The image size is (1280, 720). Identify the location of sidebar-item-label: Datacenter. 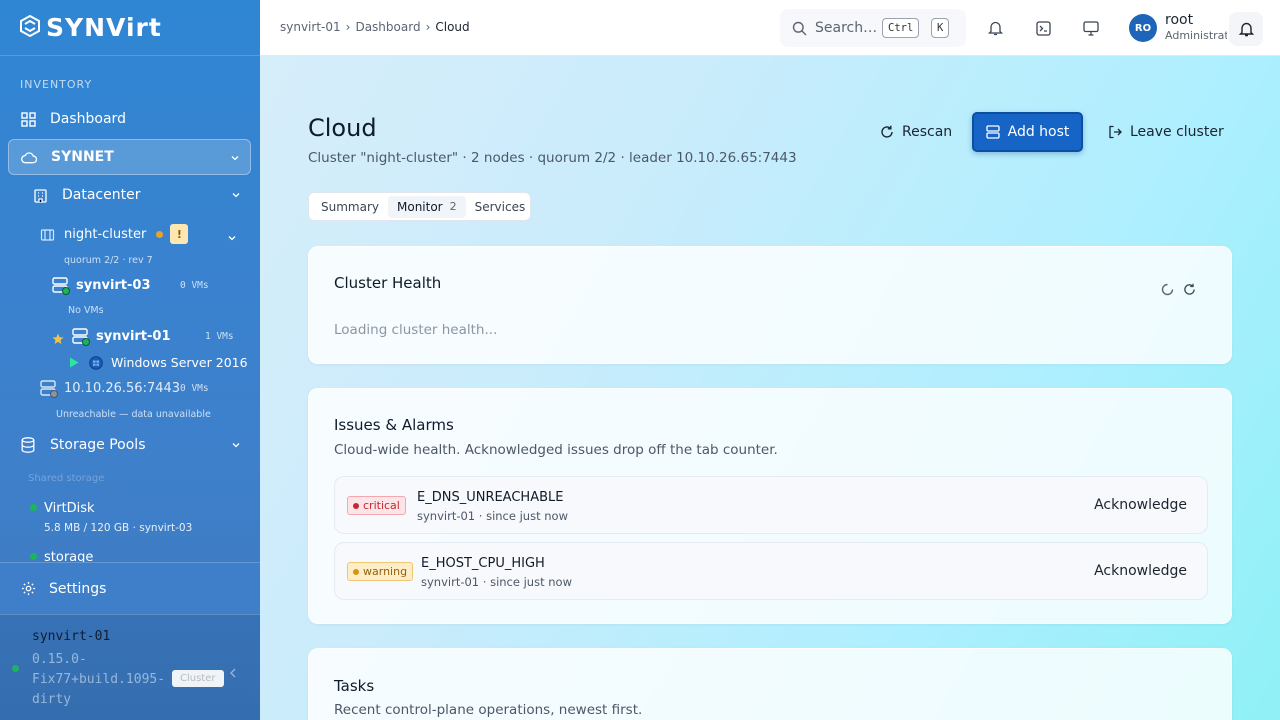
(101, 195).